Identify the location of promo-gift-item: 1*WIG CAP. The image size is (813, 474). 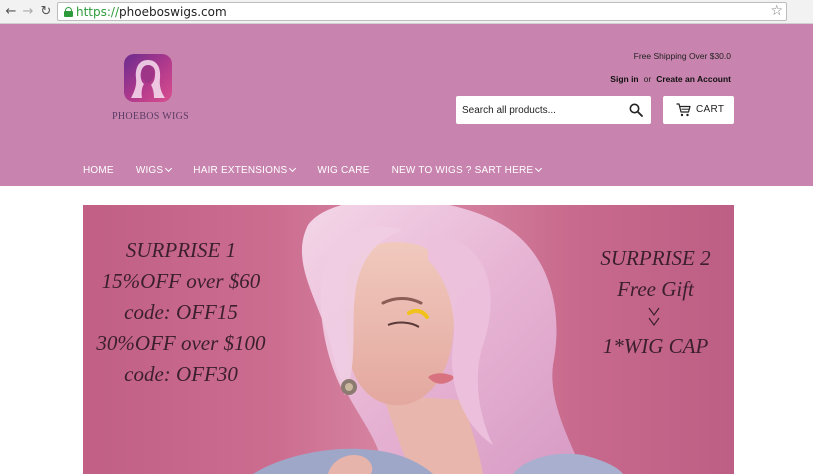
(655, 346).